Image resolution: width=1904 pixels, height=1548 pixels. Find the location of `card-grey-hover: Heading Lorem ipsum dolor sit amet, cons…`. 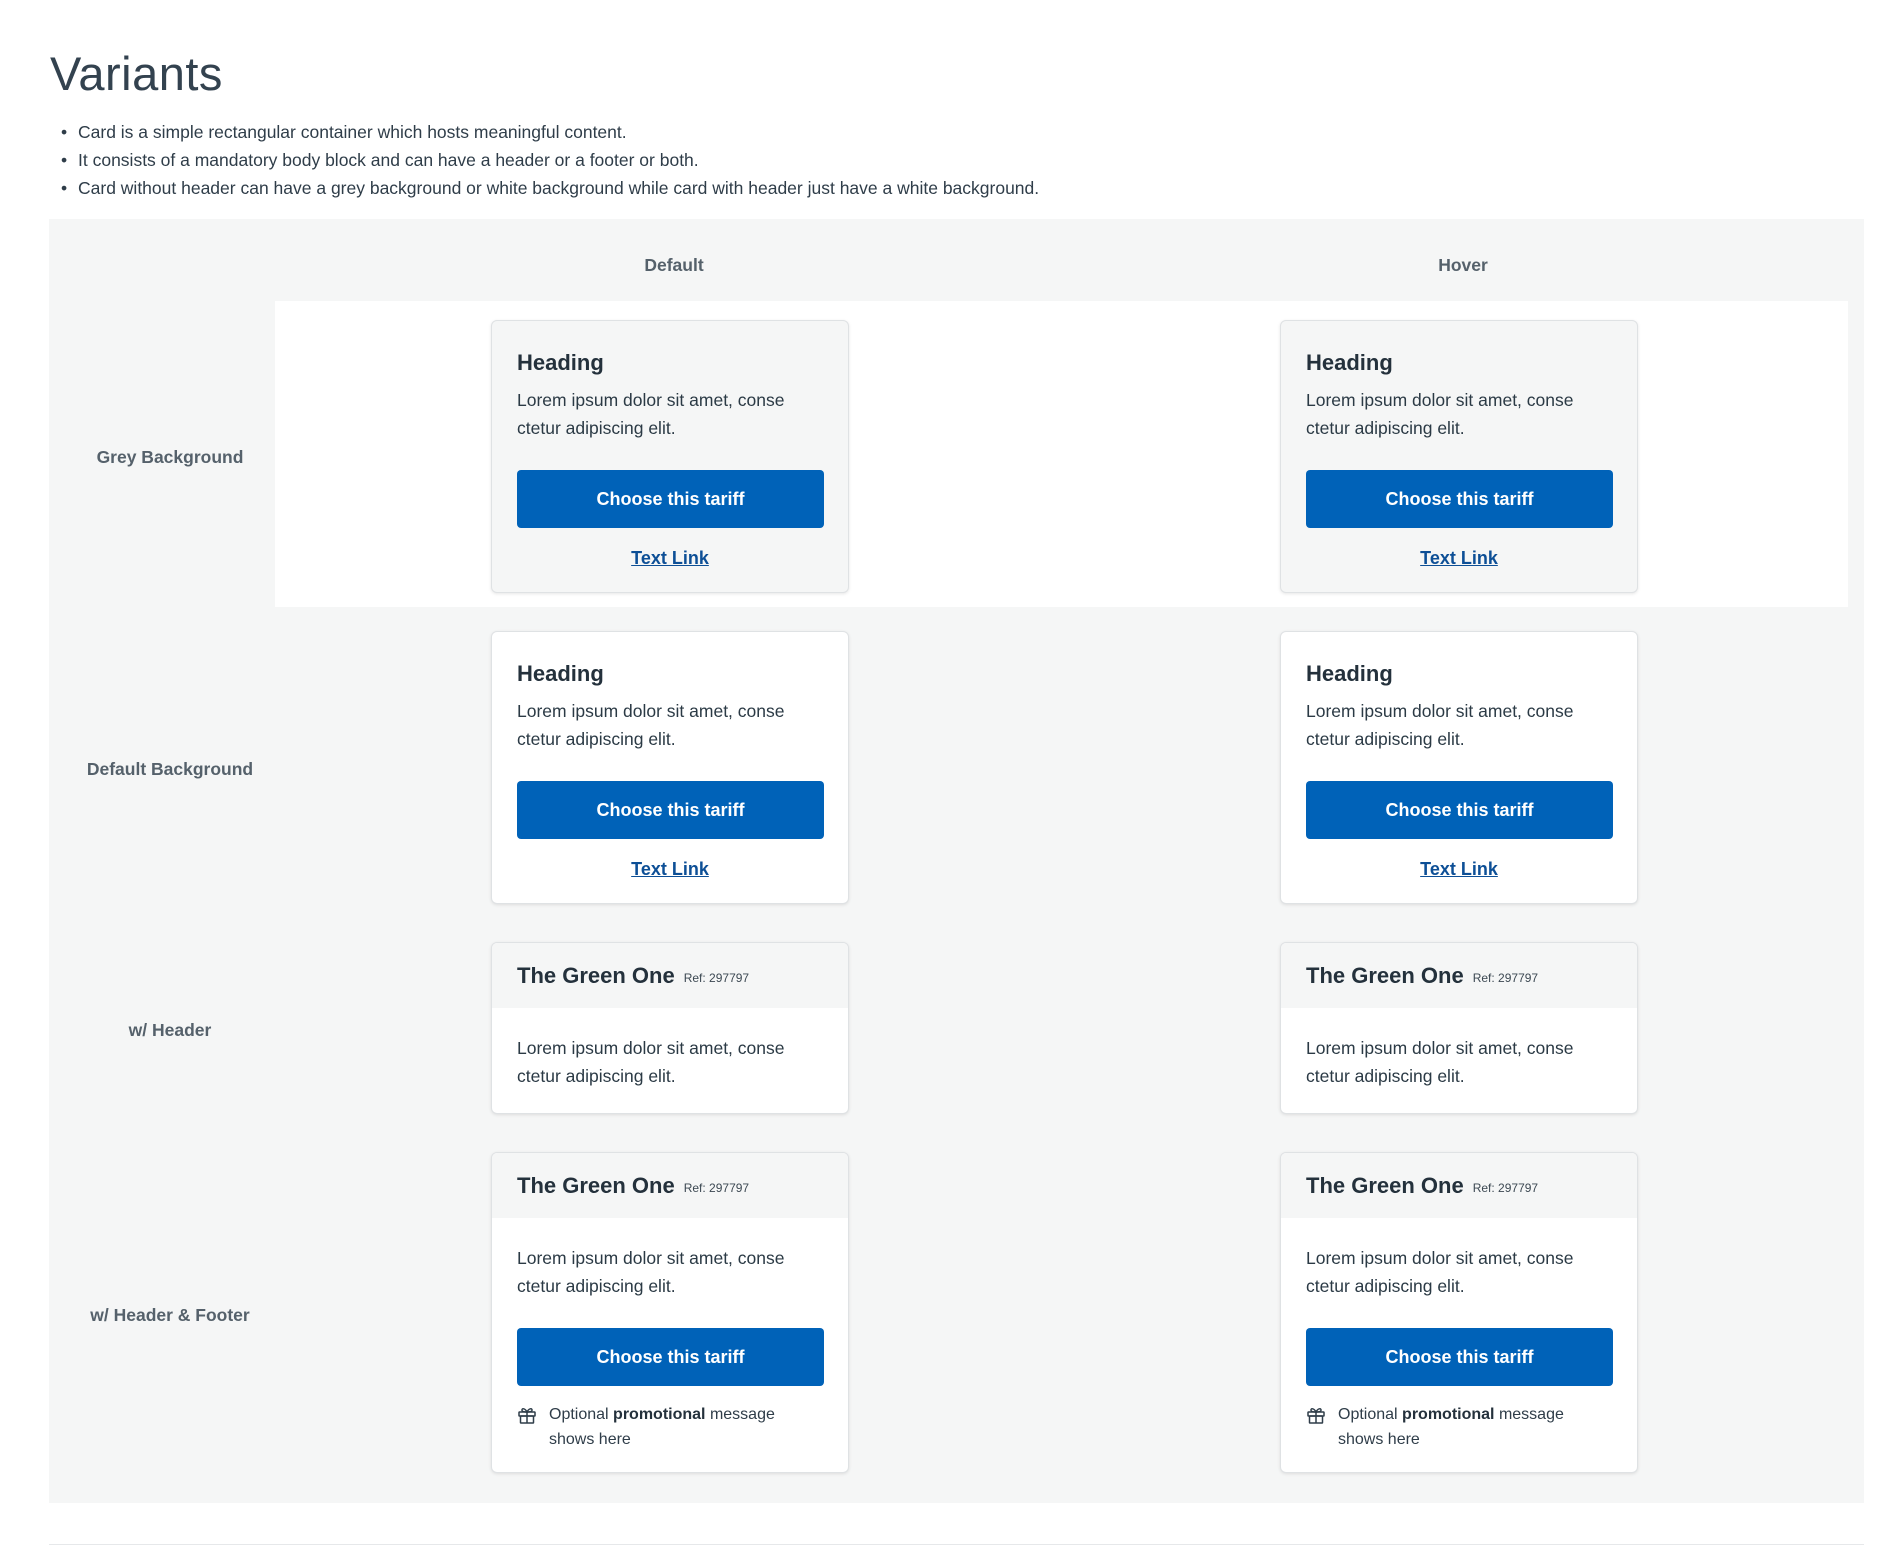

card-grey-hover: Heading Lorem ipsum dolor sit amet, cons… is located at coordinates (1459, 456).